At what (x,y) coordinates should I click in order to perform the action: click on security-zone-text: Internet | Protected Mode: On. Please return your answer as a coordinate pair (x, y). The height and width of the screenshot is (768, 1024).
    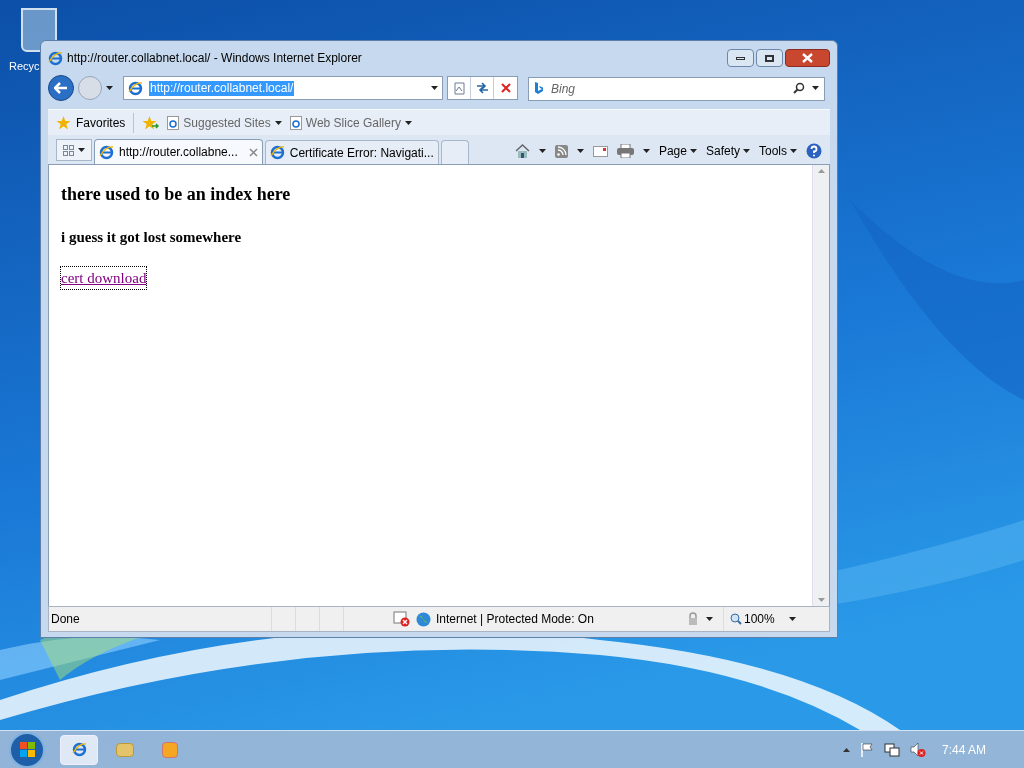
    Looking at the image, I should click on (561, 619).